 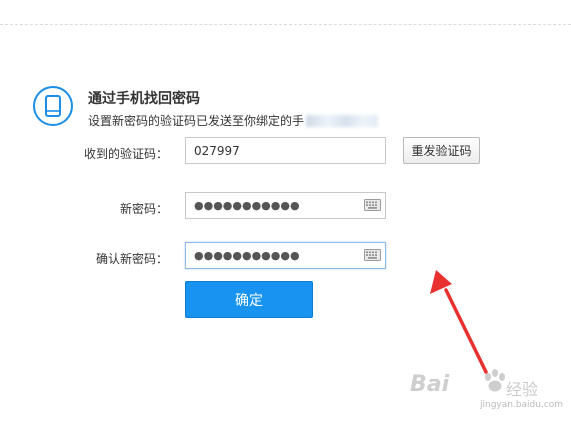 I want to click on watermark: Bai 经验 jingyan.baidu.com, so click(x=487, y=391).